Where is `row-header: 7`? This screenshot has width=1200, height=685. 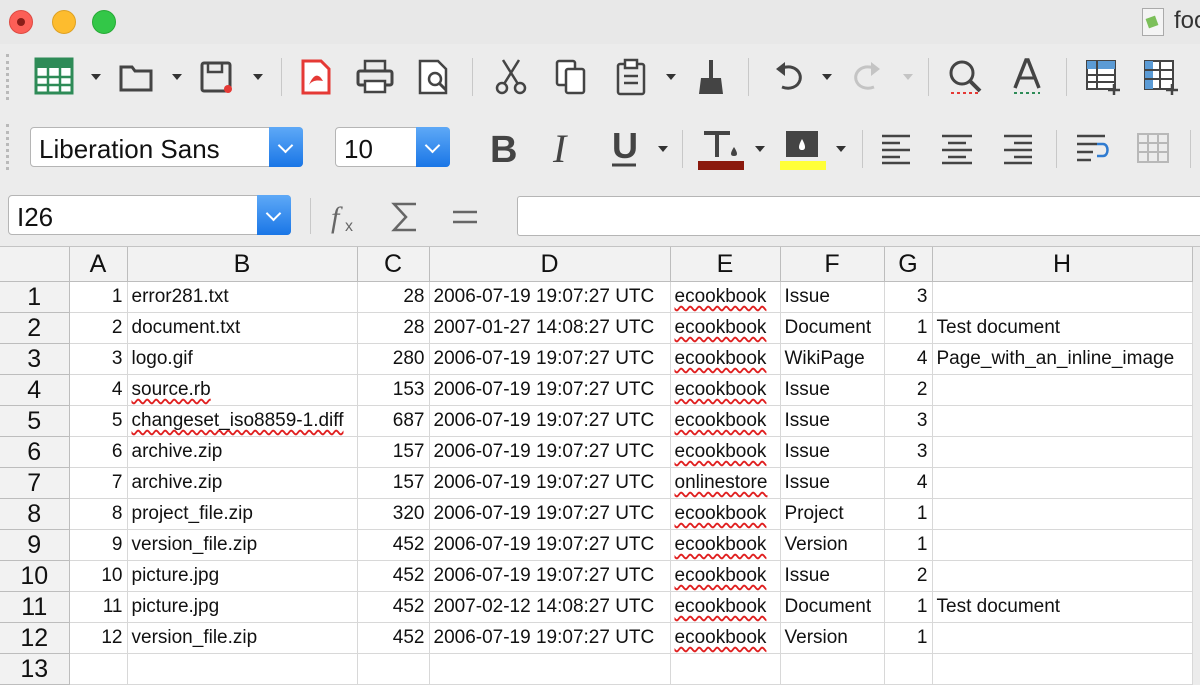 row-header: 7 is located at coordinates (35, 483).